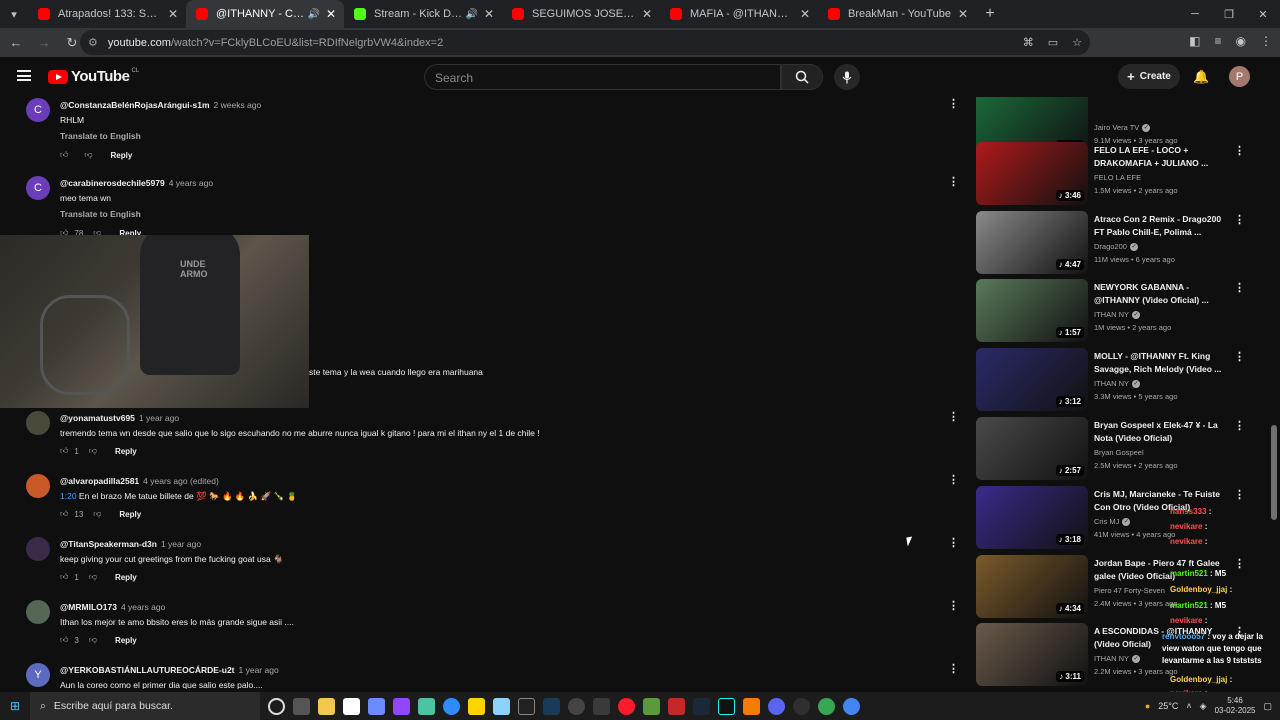  I want to click on cast-icon: ▭, so click(1053, 42).